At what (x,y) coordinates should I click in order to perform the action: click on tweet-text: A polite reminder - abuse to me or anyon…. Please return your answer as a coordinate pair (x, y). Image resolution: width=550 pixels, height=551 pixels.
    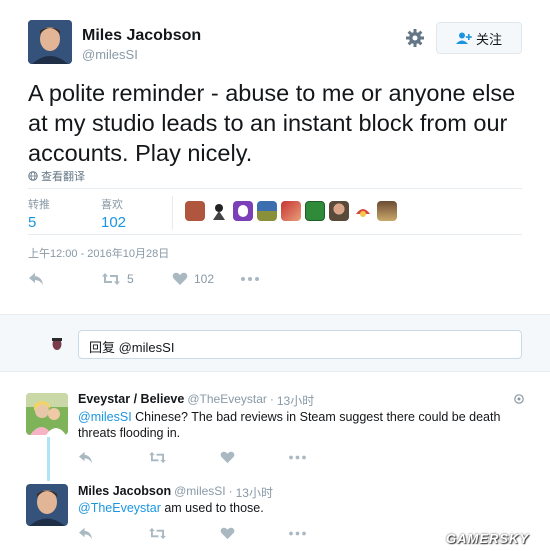
    Looking at the image, I should click on (272, 123).